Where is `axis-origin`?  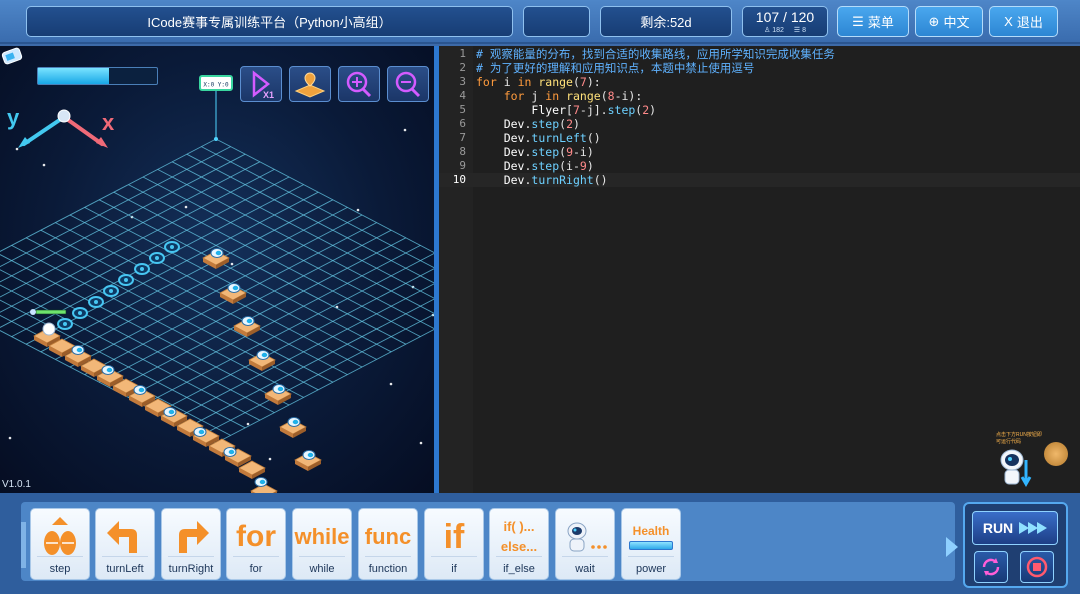
axis-origin is located at coordinates (64, 116).